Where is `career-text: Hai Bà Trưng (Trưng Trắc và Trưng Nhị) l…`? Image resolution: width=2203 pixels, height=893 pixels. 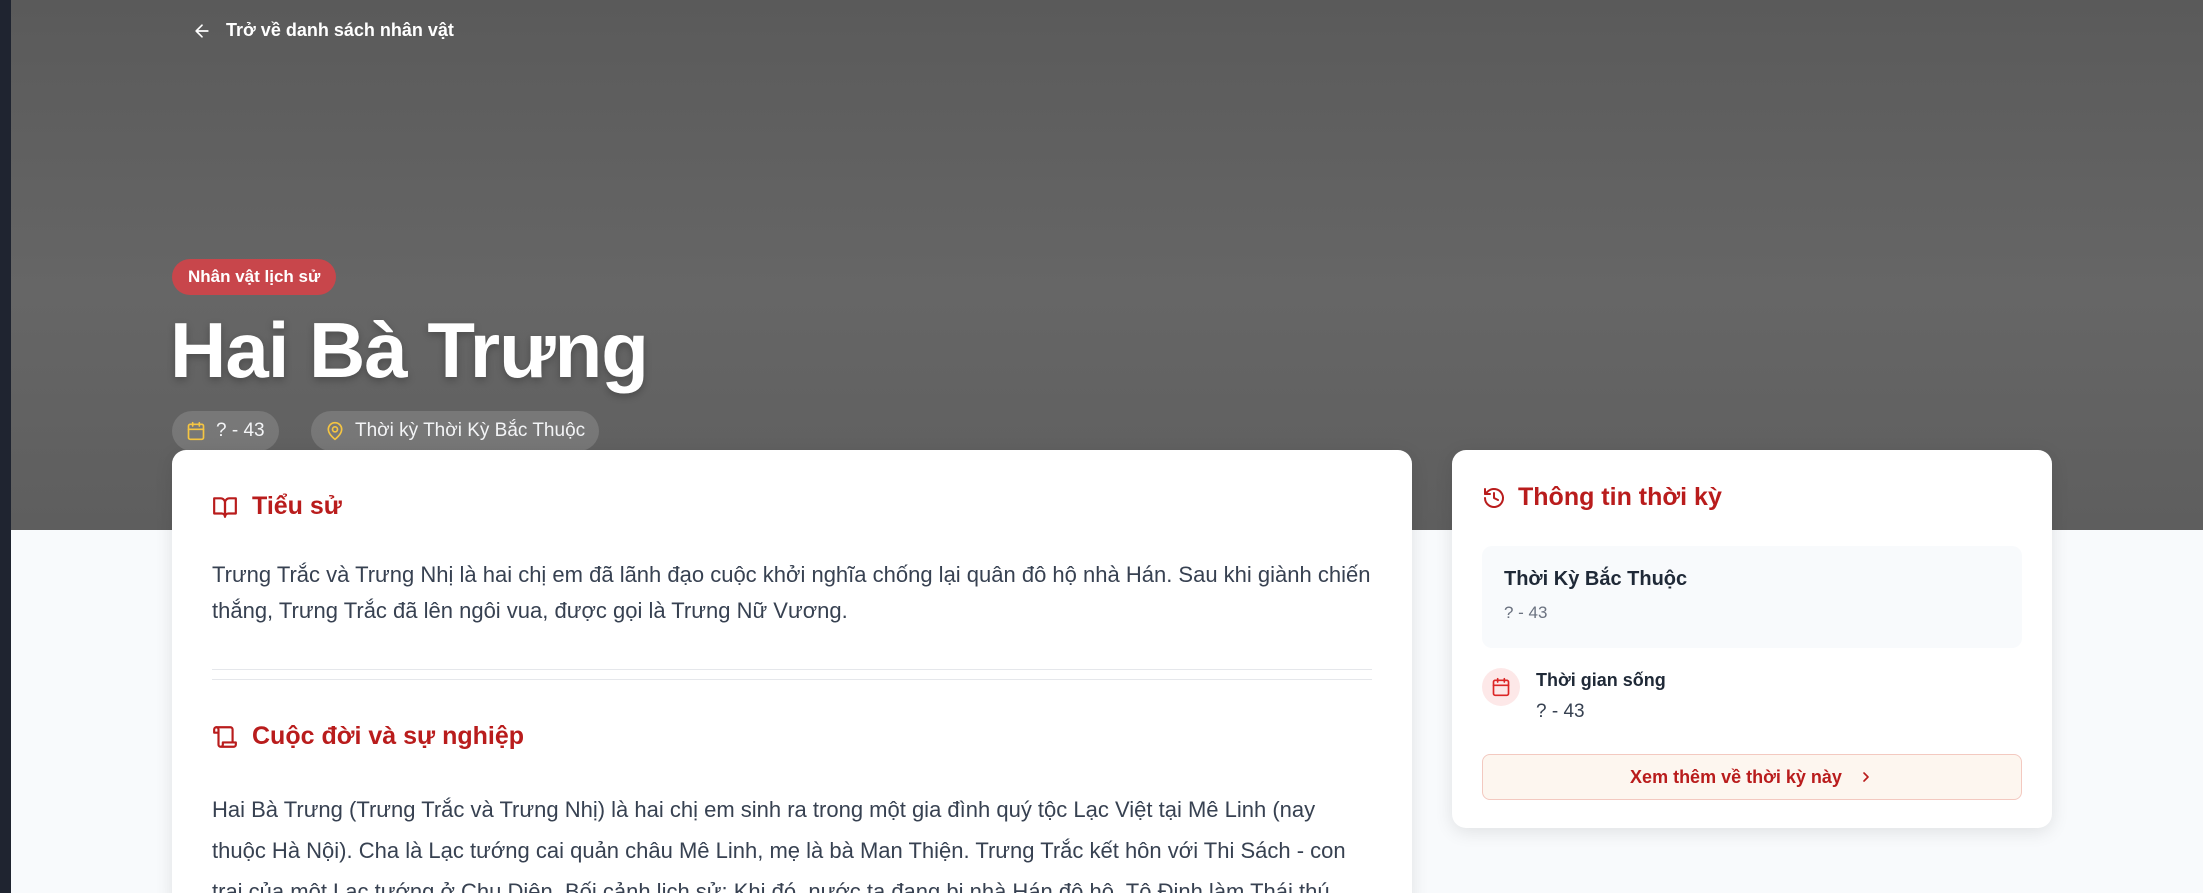
career-text: Hai Bà Trưng (Trưng Trắc và Trưng Nhị) l… is located at coordinates (779, 845).